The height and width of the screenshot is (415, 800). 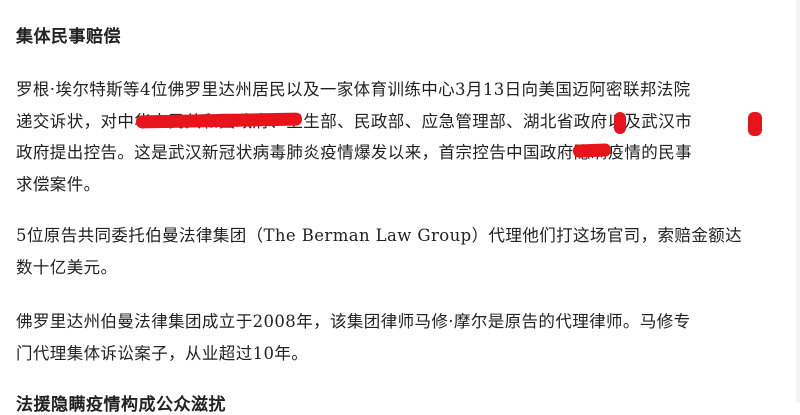 What do you see at coordinates (354, 121) in the screenshot?
I see `text-line: 递交诉状，对中华人民共和国政府、卫生部、民政部、应急管理部、湖北省政府以及武汉市` at bounding box center [354, 121].